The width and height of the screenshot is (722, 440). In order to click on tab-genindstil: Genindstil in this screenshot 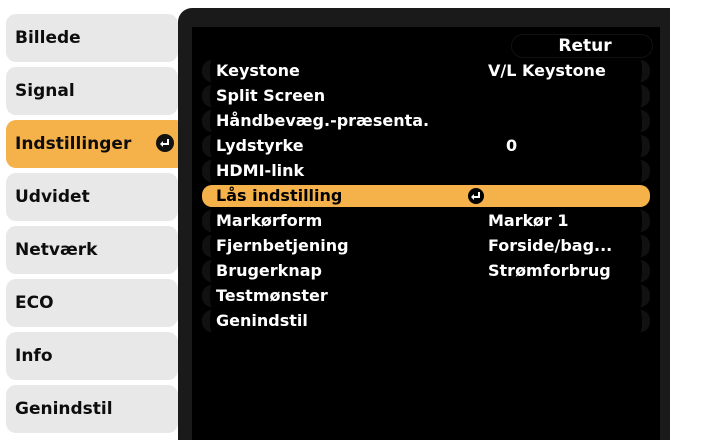, I will do `click(92, 409)`.